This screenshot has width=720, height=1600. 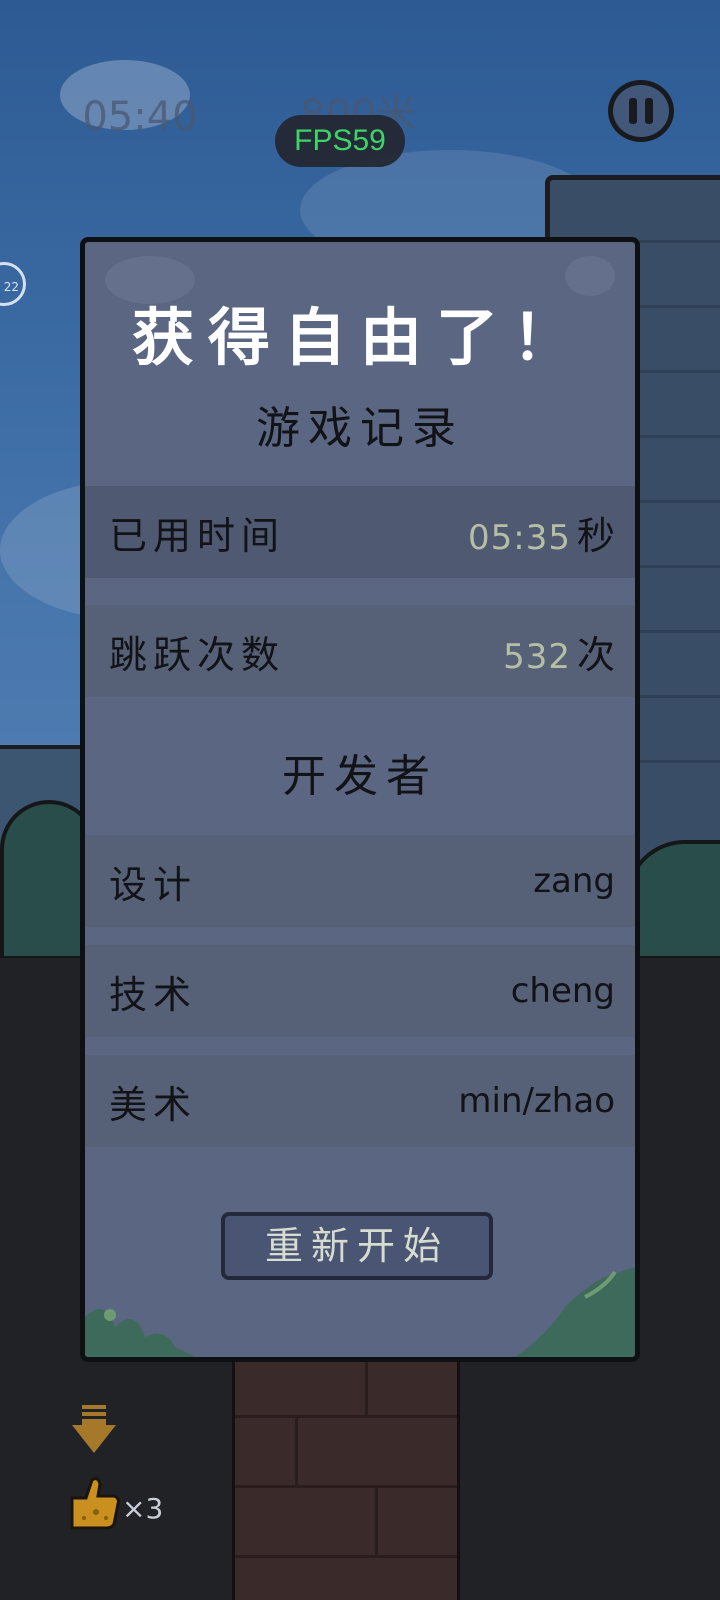 What do you see at coordinates (143, 1508) in the screenshot?
I see `item-count: ×3` at bounding box center [143, 1508].